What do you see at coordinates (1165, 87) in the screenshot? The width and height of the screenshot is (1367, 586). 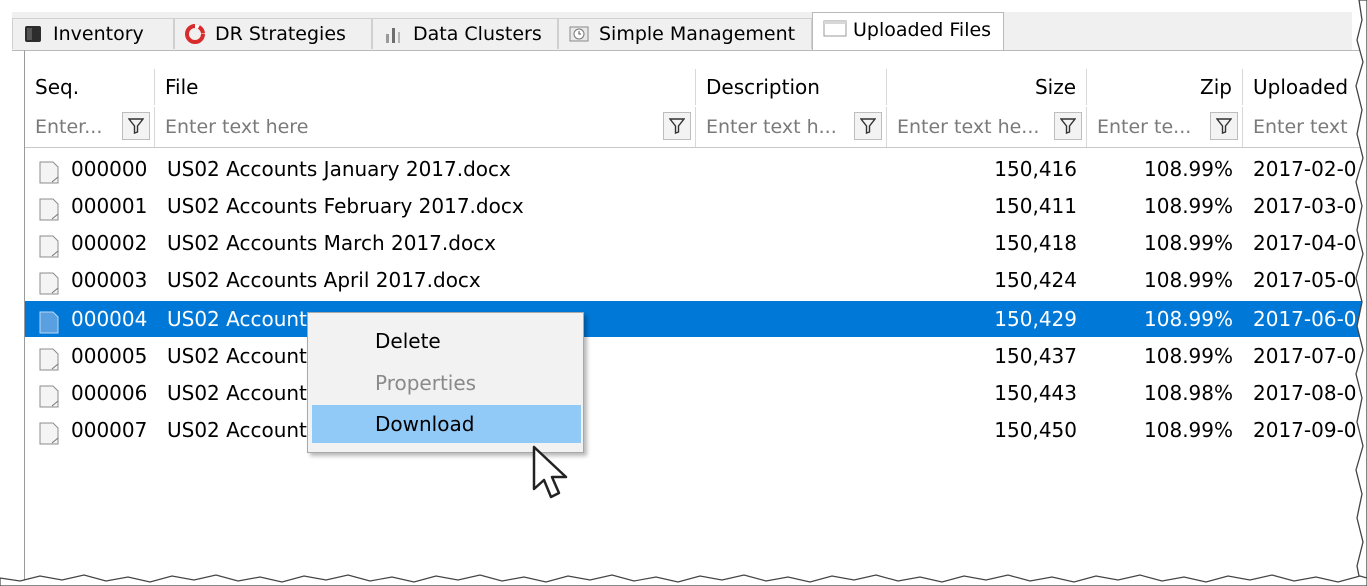 I see `column-header-zip: Zip` at bounding box center [1165, 87].